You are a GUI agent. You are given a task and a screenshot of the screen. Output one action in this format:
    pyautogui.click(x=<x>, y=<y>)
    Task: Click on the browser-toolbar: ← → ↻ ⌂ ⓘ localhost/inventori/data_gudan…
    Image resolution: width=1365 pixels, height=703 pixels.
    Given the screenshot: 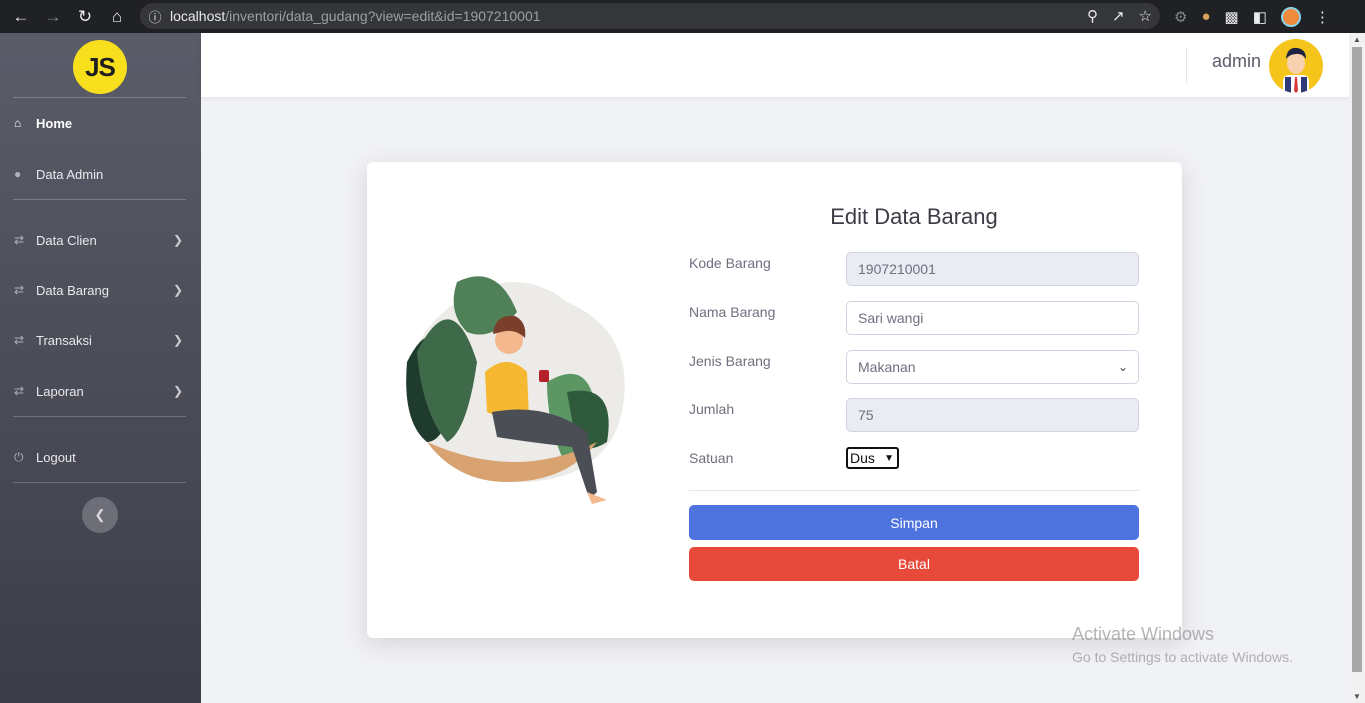 What is the action you would take?
    pyautogui.click(x=682, y=16)
    